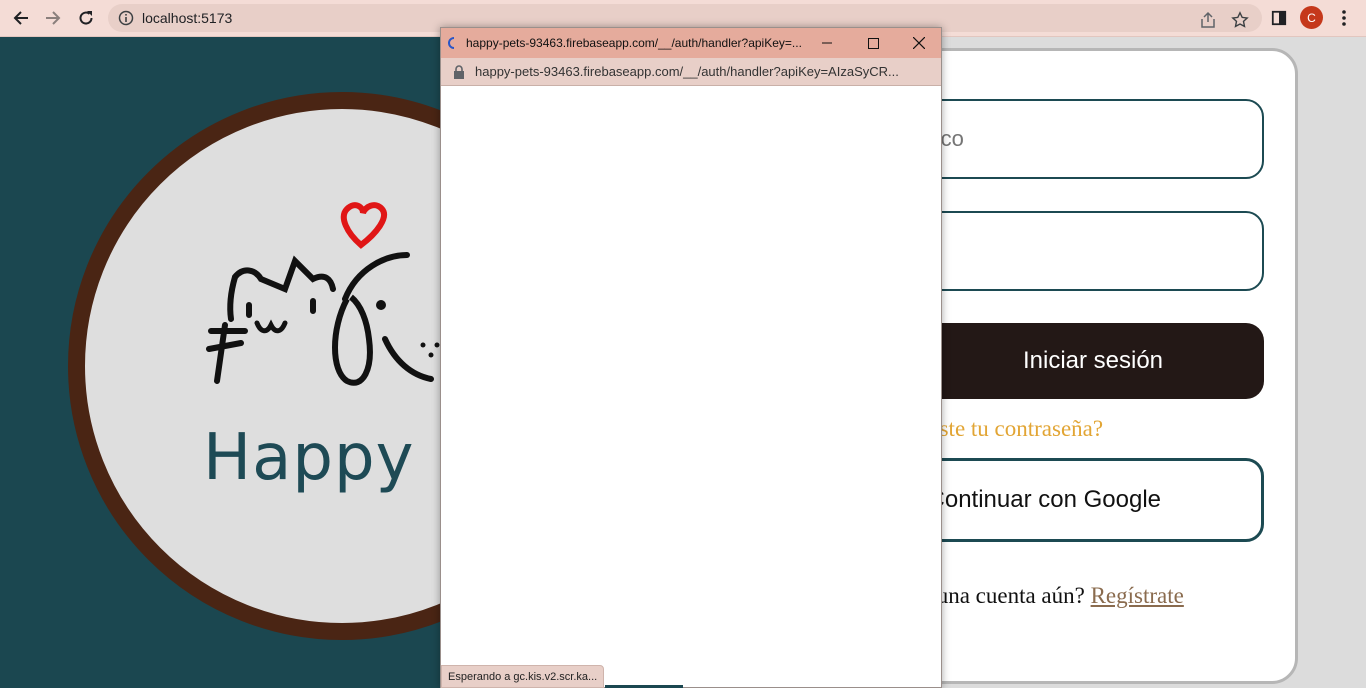 This screenshot has height=688, width=1366. Describe the element at coordinates (451, 43) in the screenshot. I see `loading-spinner-icon` at that location.